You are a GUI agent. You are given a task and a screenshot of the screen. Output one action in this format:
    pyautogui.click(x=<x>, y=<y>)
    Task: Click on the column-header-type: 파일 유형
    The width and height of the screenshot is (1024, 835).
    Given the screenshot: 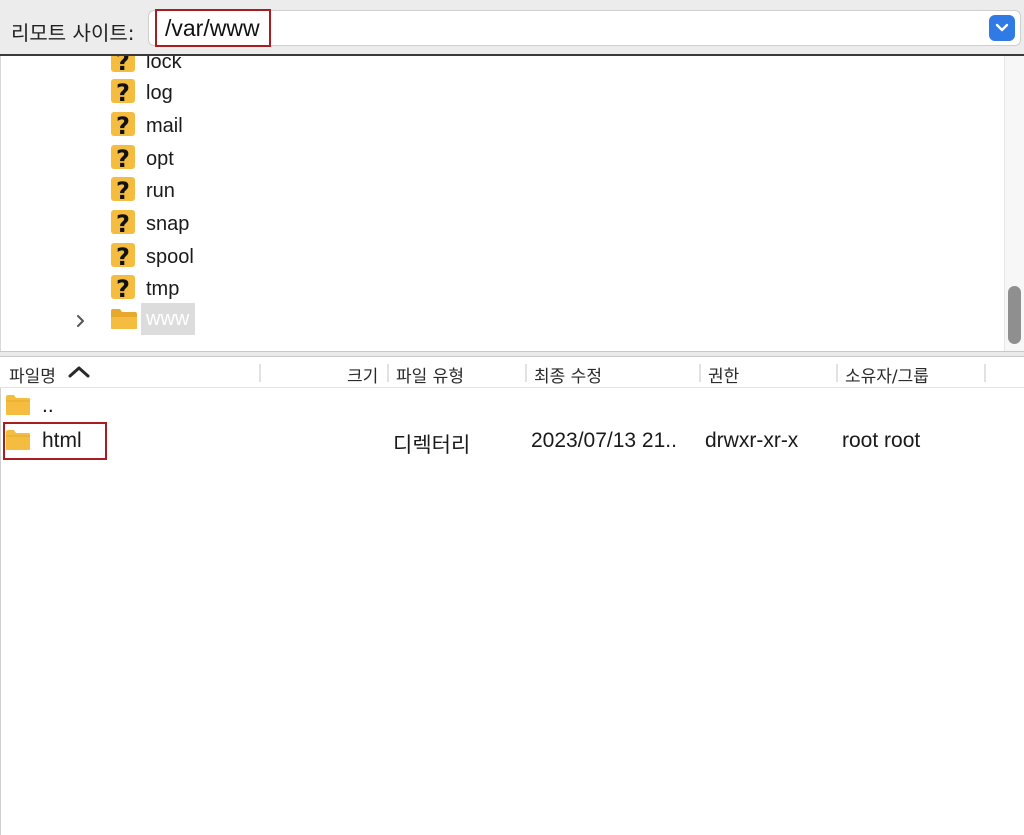 What is the action you would take?
    pyautogui.click(x=430, y=374)
    